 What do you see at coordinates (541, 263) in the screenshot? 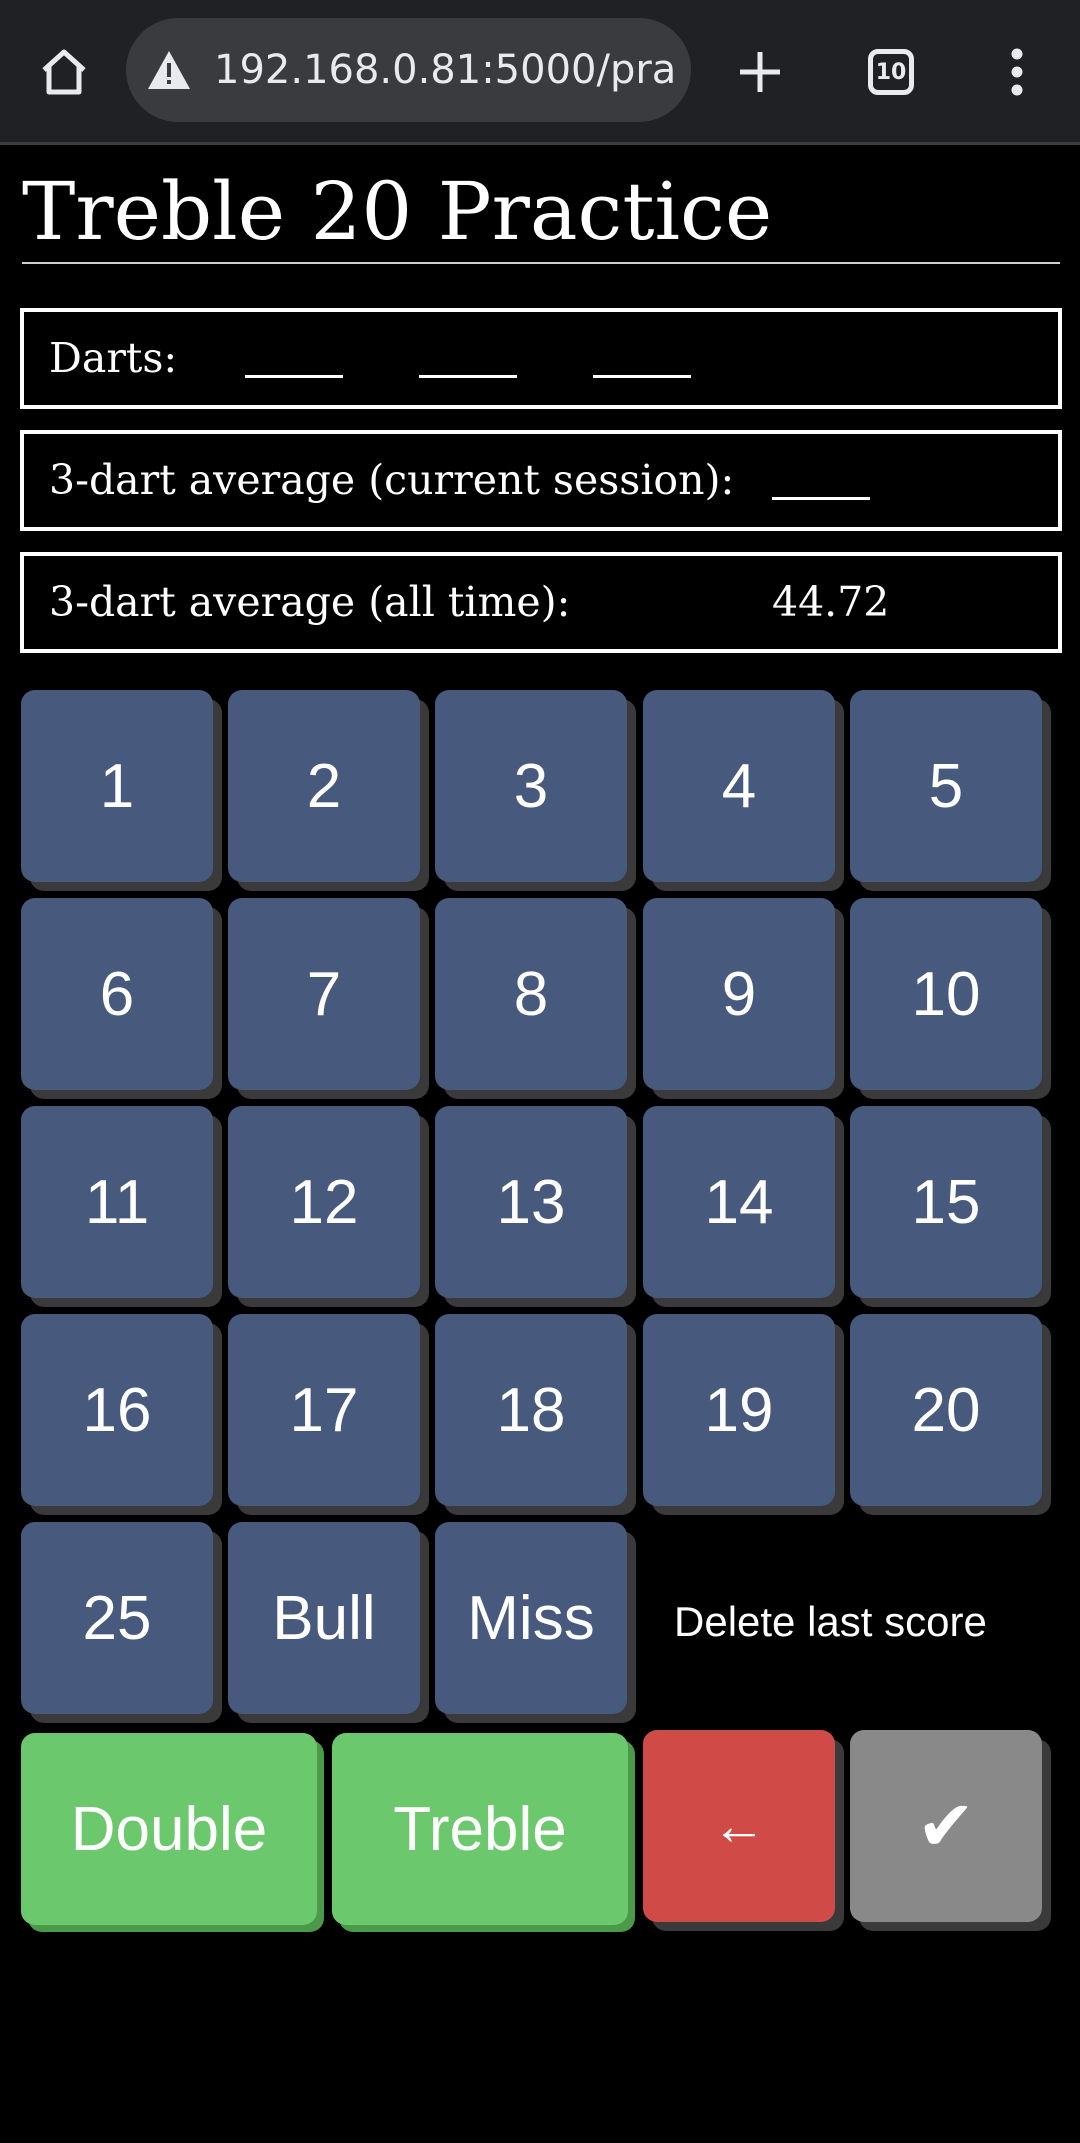
I see `title-divider` at bounding box center [541, 263].